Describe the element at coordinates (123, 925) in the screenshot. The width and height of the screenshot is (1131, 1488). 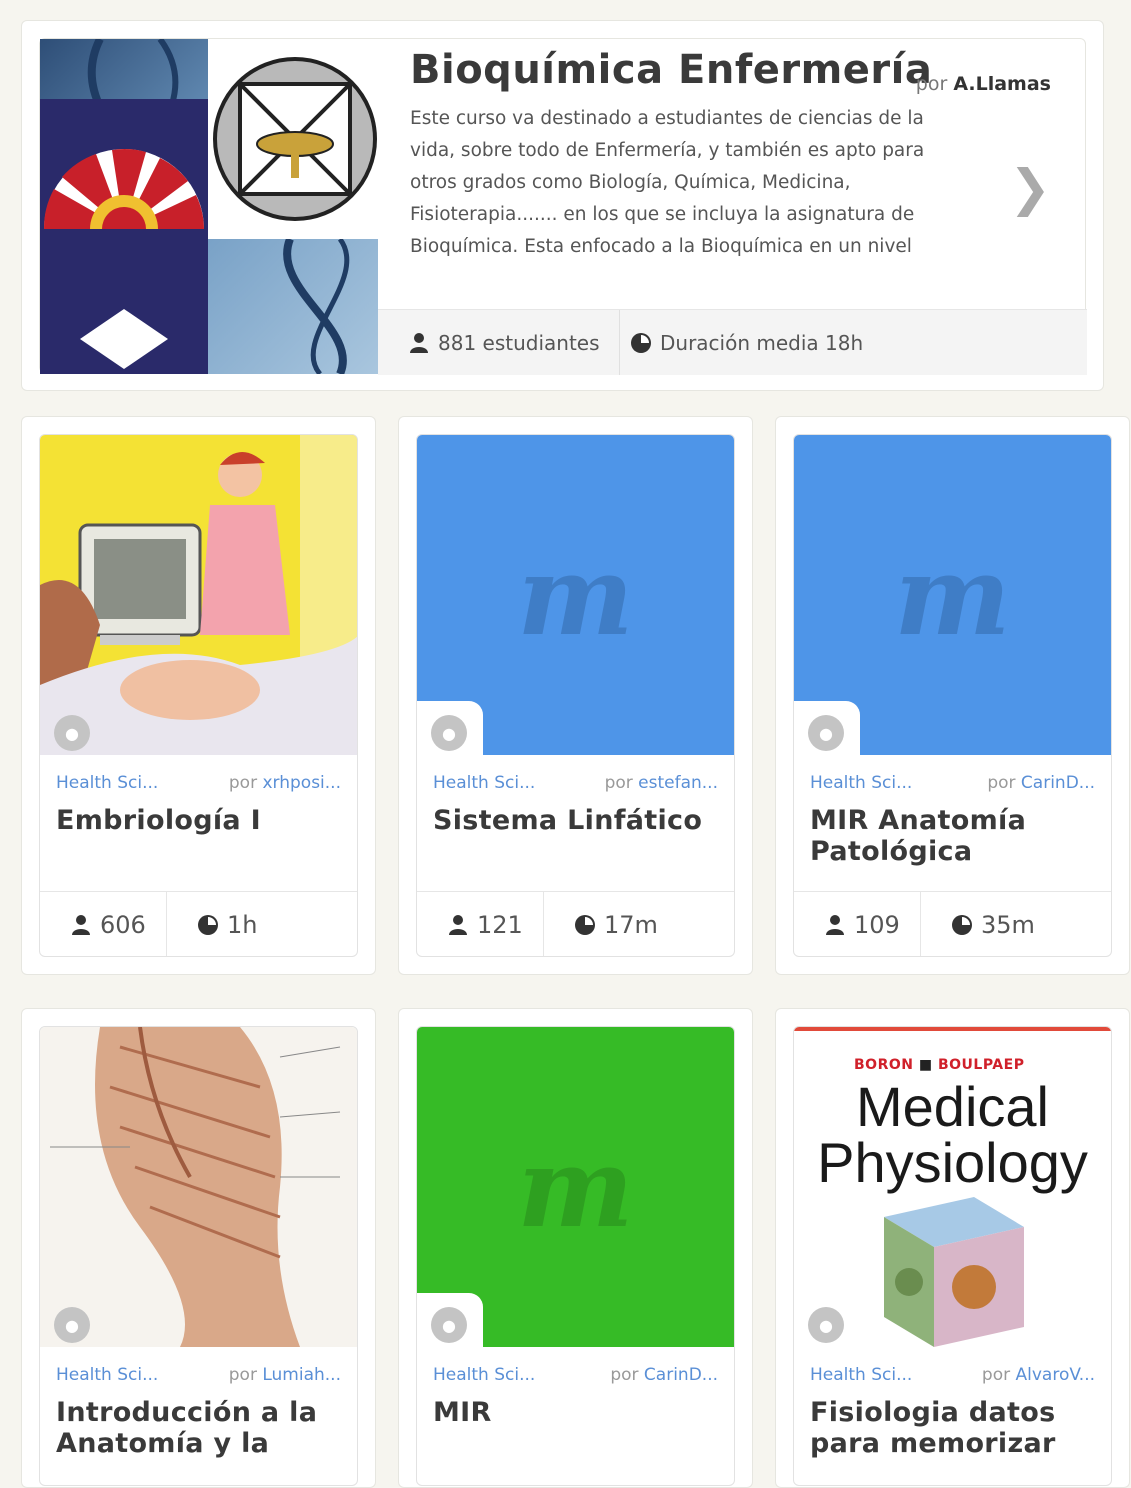
I see `students-count: 606` at that location.